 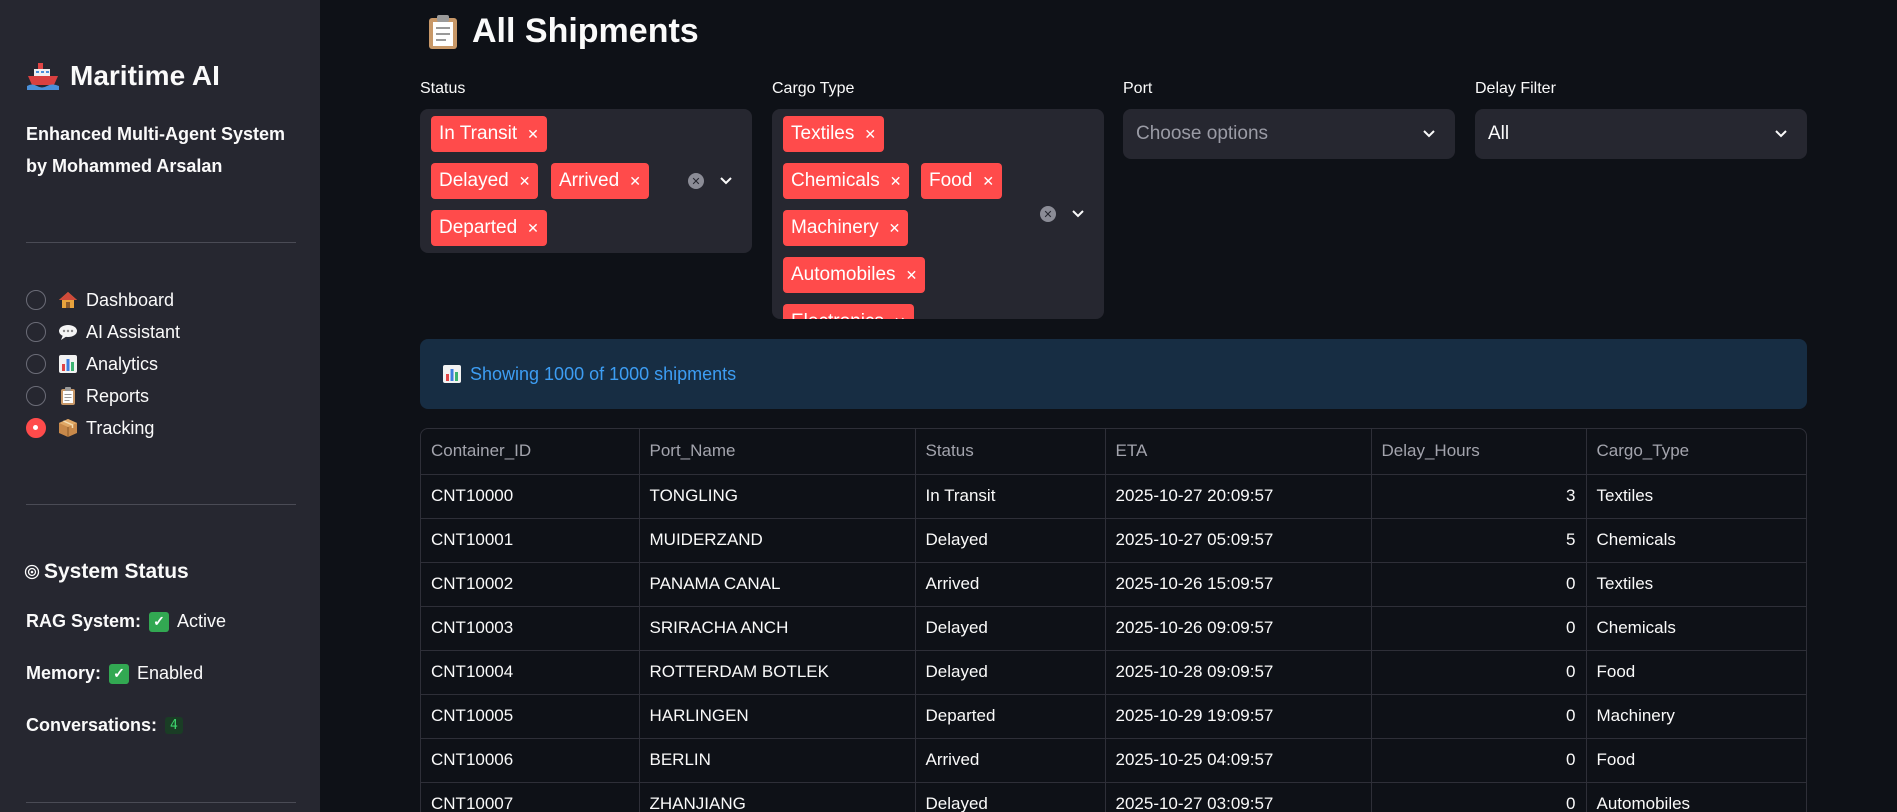 What do you see at coordinates (1238, 496) in the screenshot?
I see `table-cell: 2025-10-27 20:09:57` at bounding box center [1238, 496].